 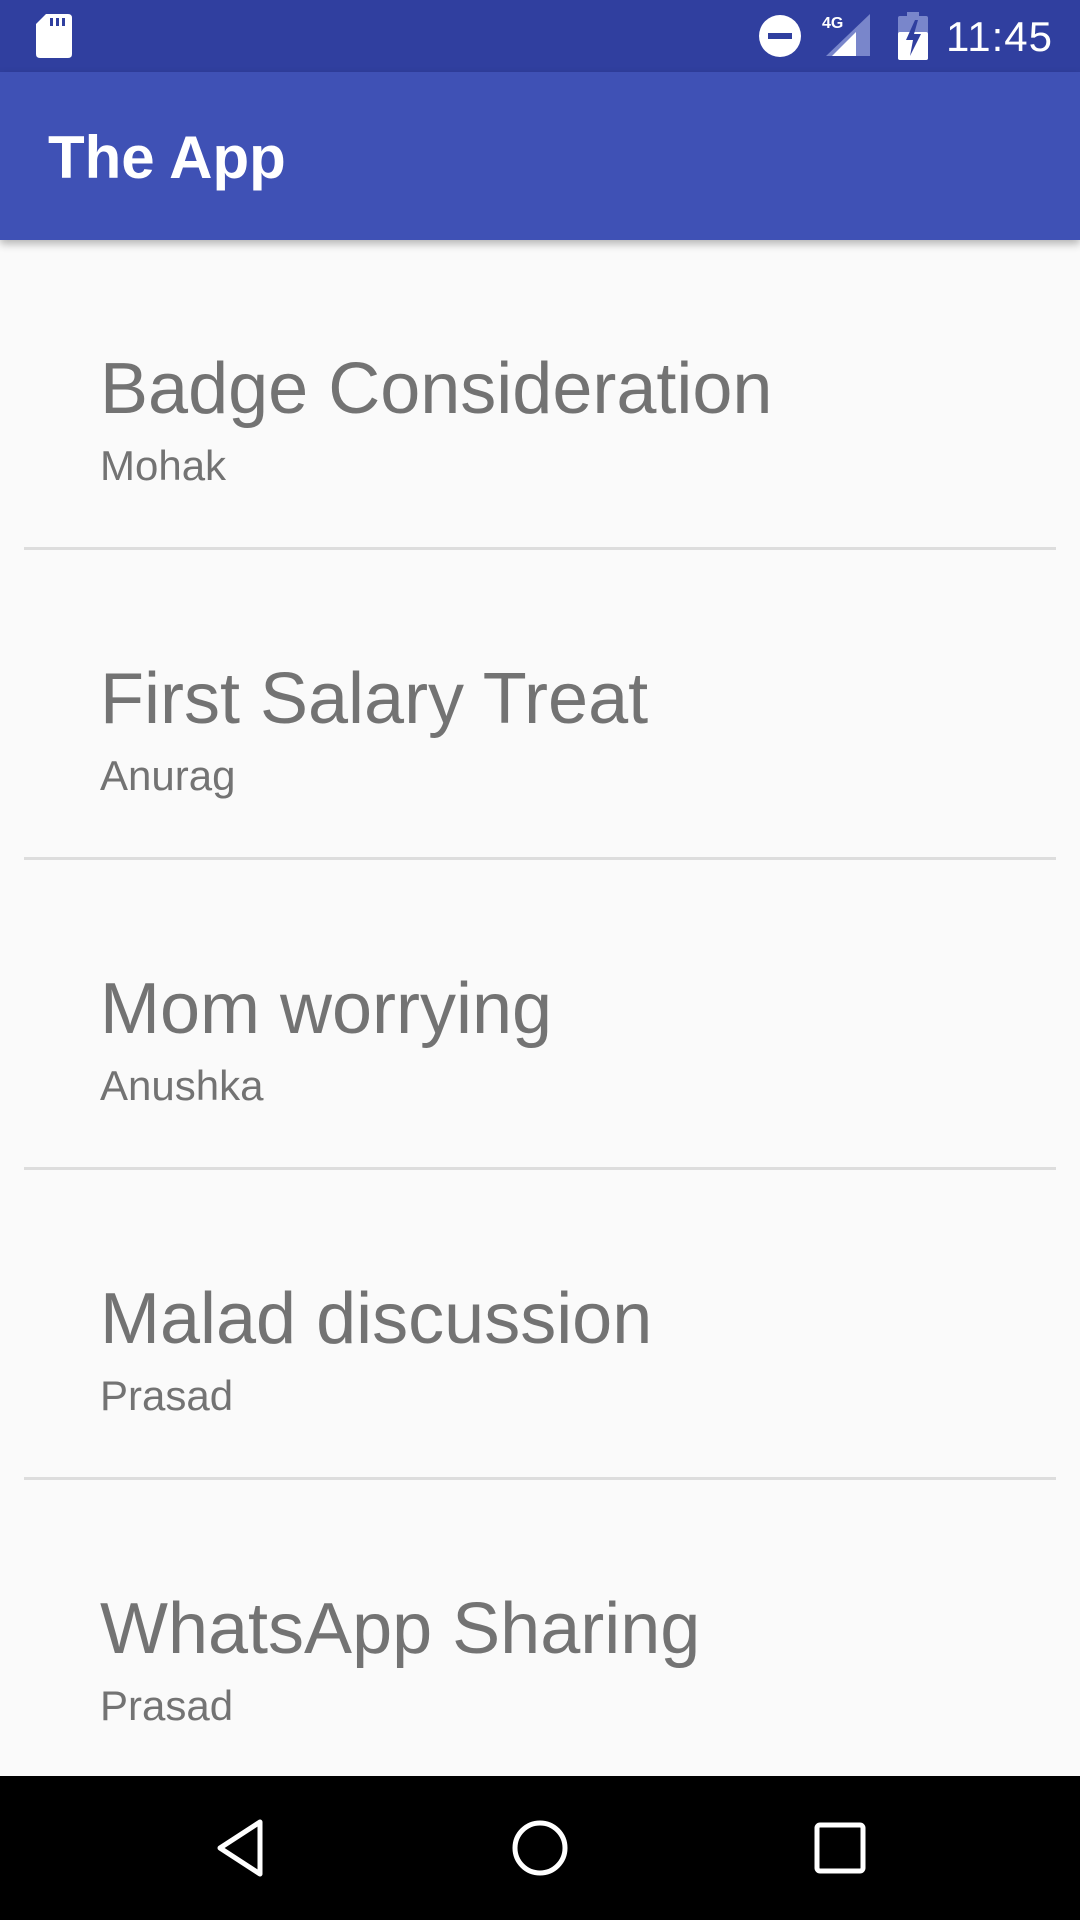 I want to click on item-title: First Salary Treat, so click(x=374, y=699).